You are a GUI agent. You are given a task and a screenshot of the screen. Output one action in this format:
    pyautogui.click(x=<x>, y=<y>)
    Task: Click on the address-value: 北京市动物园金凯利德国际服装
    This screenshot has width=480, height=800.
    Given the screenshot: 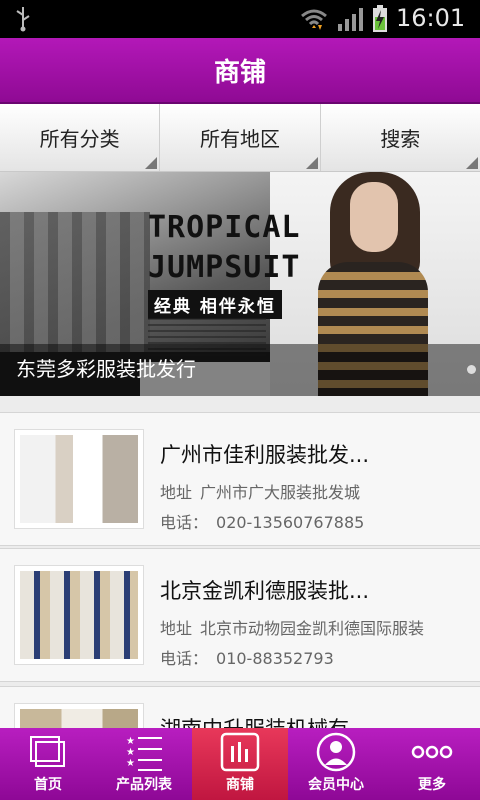 What is the action you would take?
    pyautogui.click(x=312, y=628)
    